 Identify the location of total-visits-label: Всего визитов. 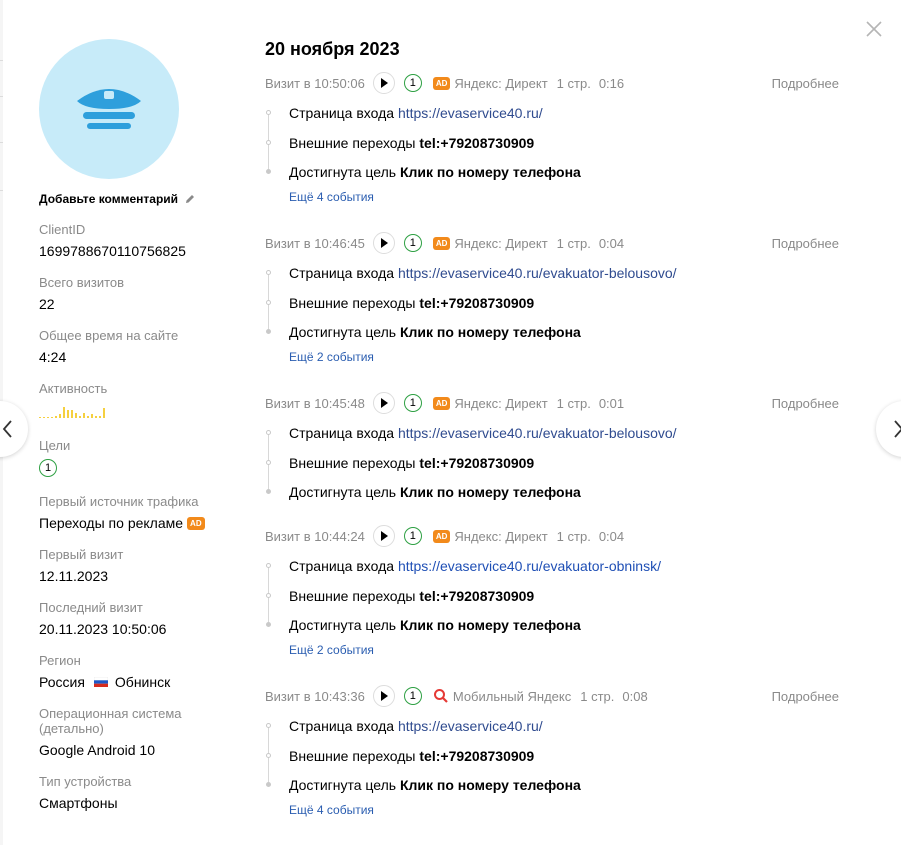
(82, 282).